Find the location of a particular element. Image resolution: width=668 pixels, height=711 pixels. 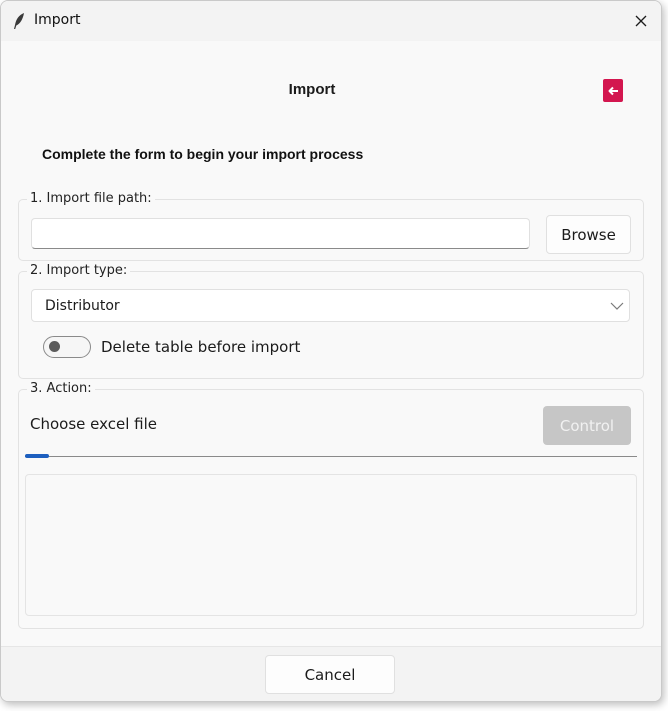

import-type-select: Distributor is located at coordinates (330, 305).